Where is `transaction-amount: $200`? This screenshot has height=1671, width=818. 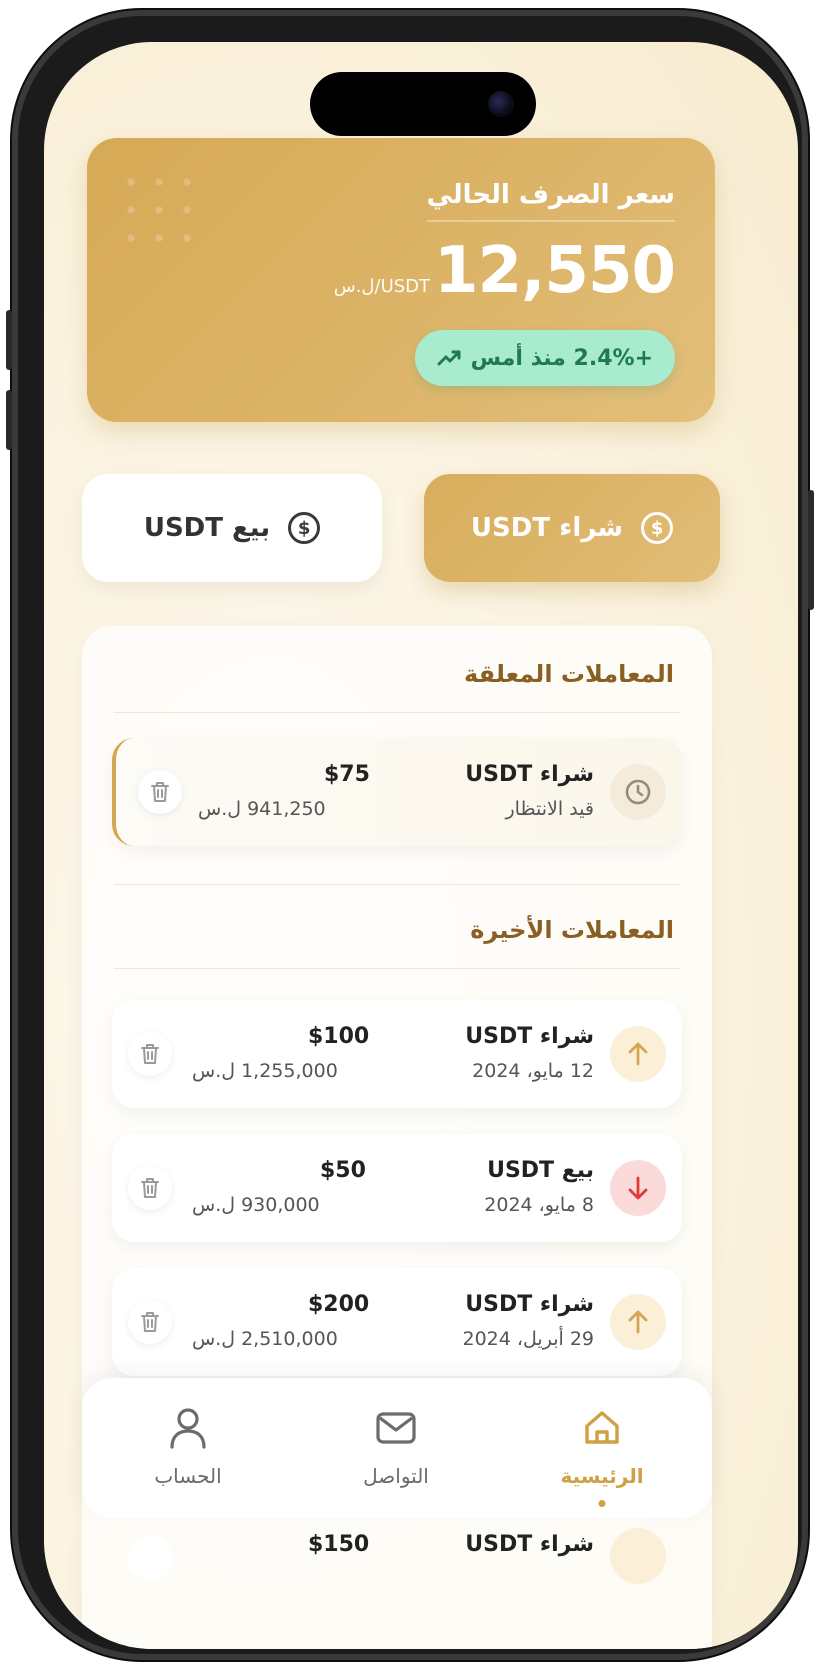
transaction-amount: $200 is located at coordinates (339, 1304).